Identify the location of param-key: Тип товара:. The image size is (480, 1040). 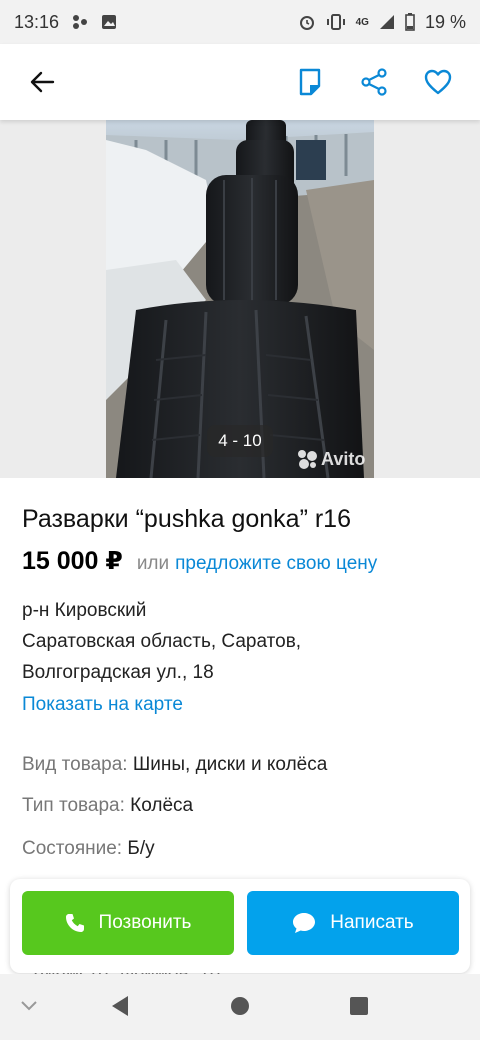
(73, 805).